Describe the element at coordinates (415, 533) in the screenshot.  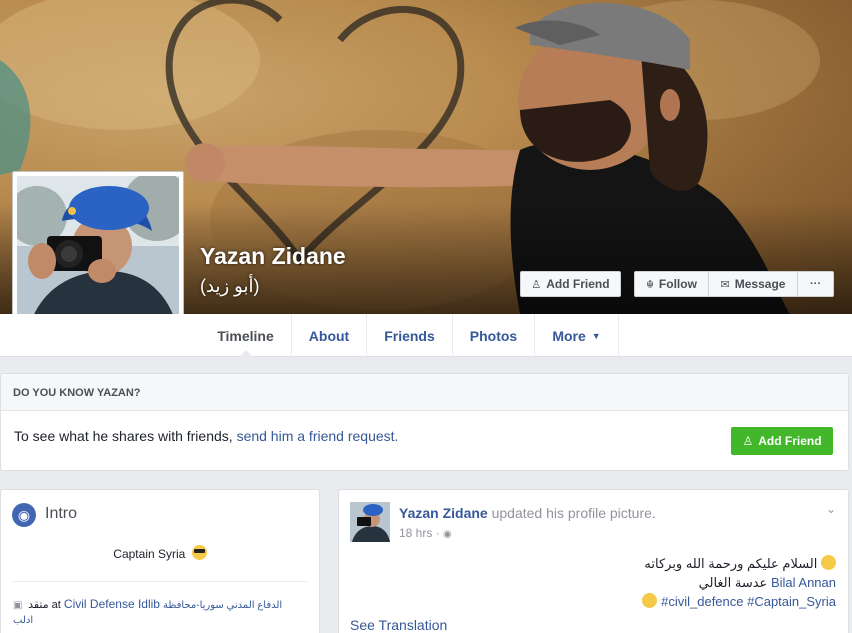
I see `post-timestamp: 18 hrs` at that location.